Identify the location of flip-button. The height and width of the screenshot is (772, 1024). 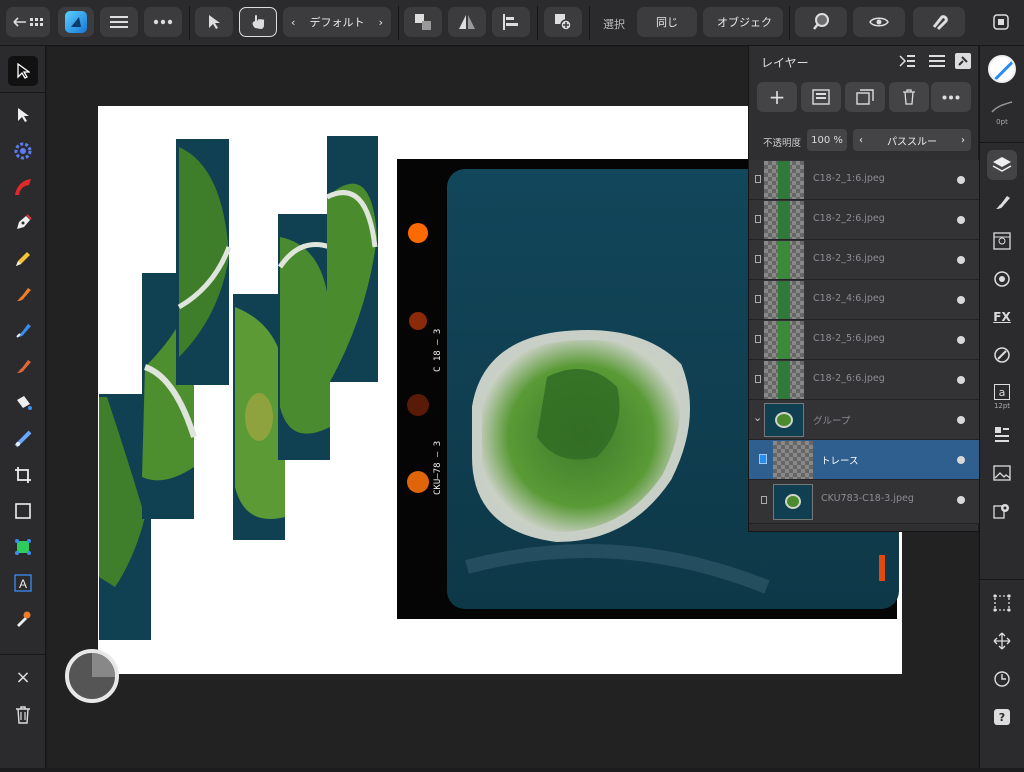
(467, 22).